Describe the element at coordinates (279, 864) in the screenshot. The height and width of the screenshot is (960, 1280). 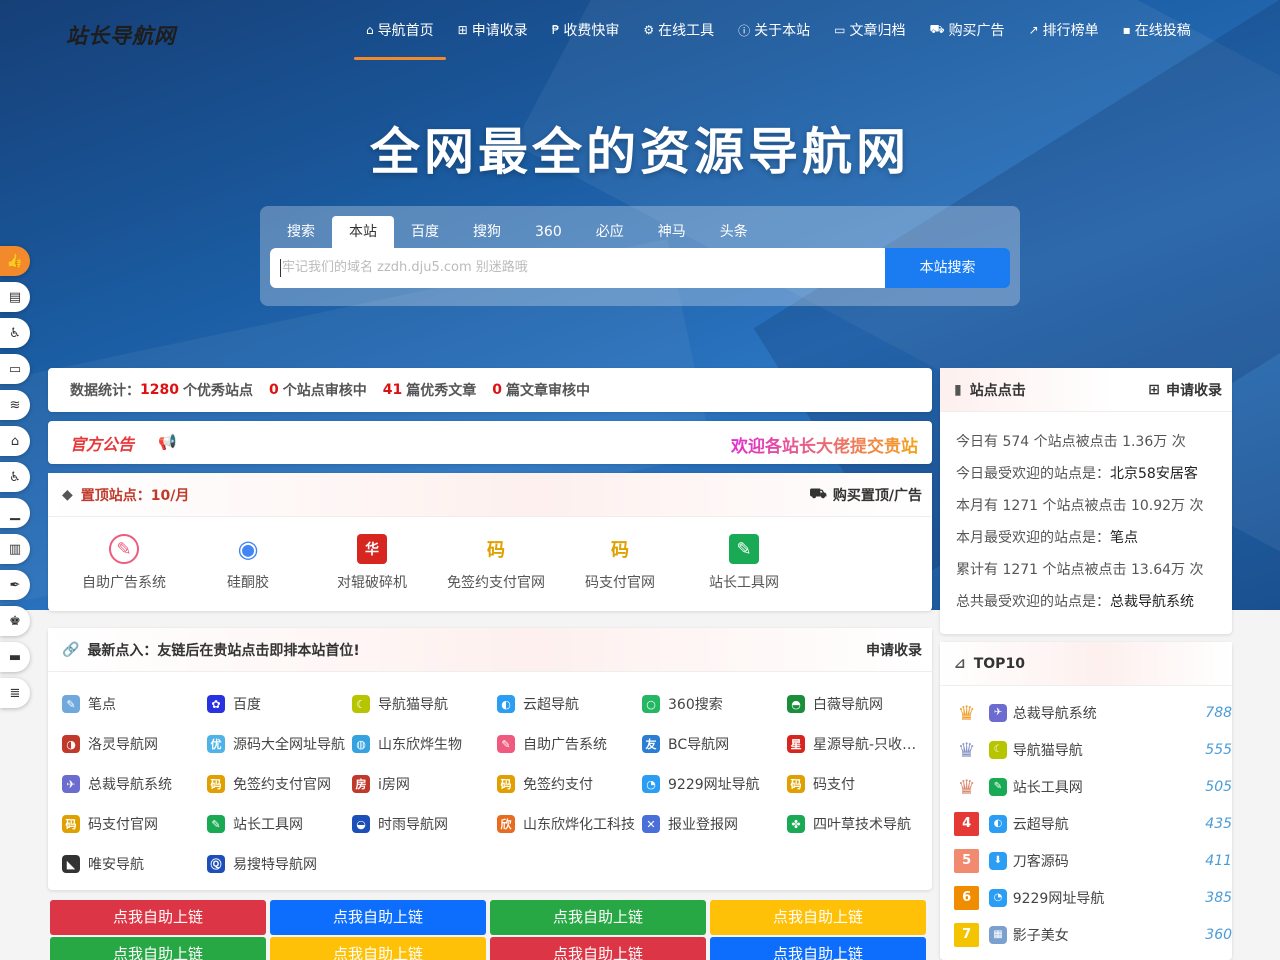
I see `newest-link-25: Ⓠ 易搜特导航网` at that location.